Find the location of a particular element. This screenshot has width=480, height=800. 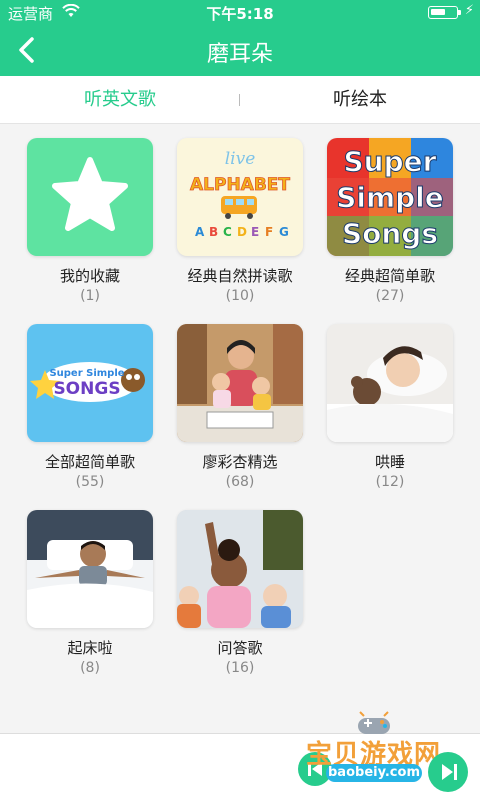

album-count: (55) is located at coordinates (90, 482).